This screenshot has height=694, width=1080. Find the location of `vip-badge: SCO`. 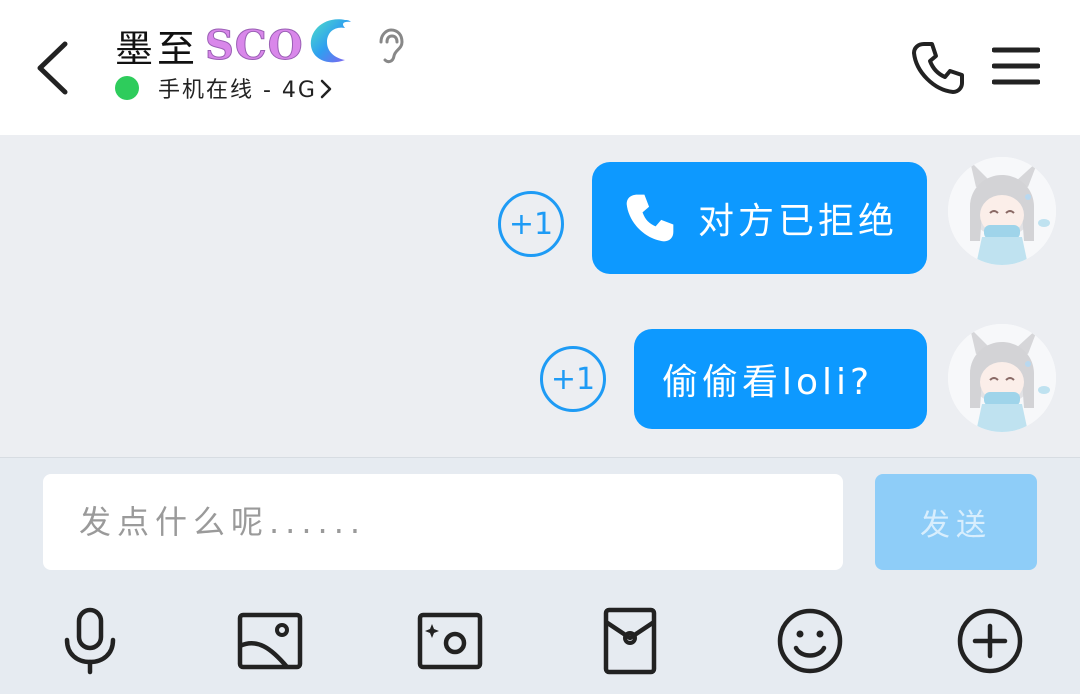

vip-badge: SCO is located at coordinates (254, 46).